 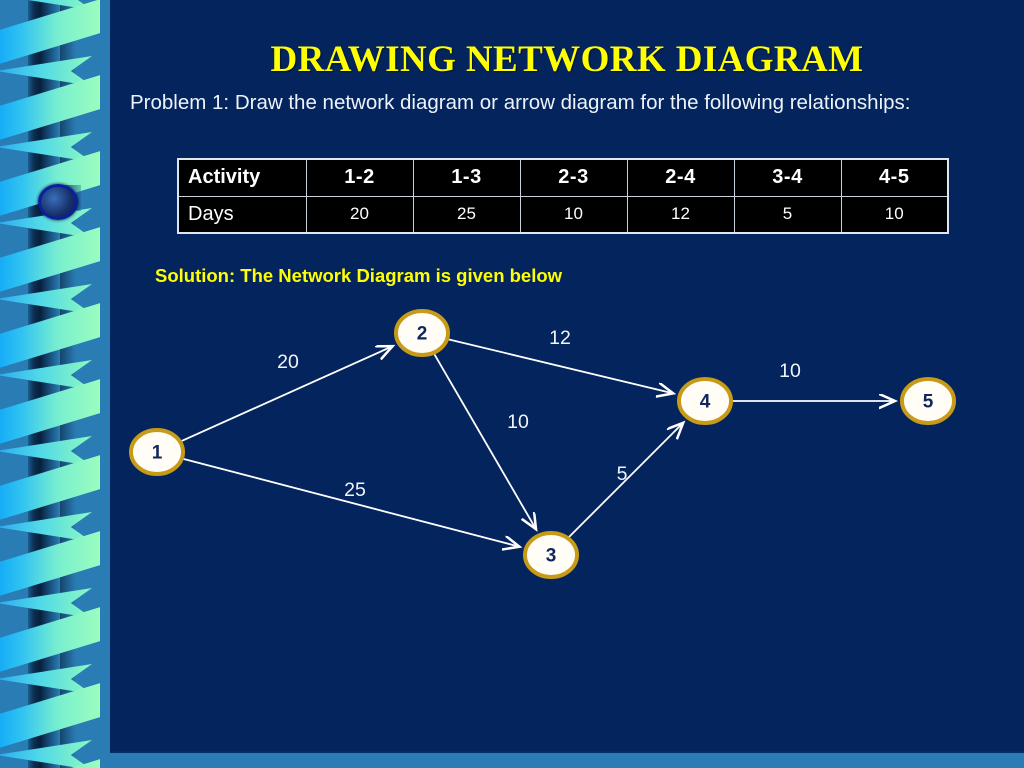 I want to click on table-cell-days-2: 10, so click(x=573, y=214).